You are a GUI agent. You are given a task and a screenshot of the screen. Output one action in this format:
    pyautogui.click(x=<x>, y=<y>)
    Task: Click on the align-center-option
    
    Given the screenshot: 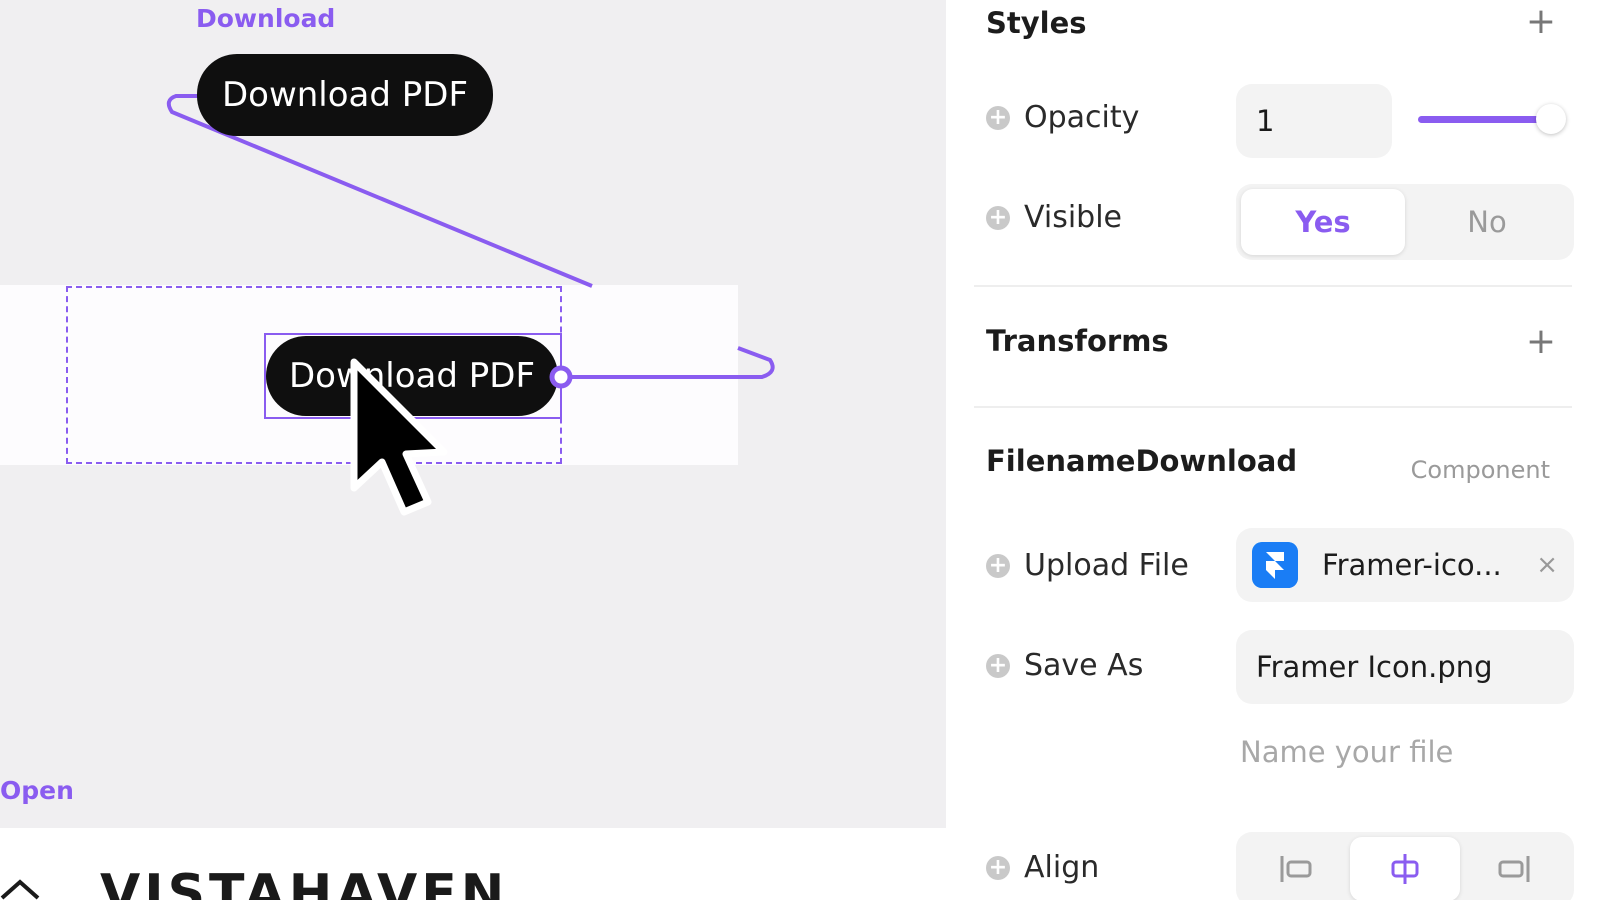 What is the action you would take?
    pyautogui.click(x=1405, y=868)
    